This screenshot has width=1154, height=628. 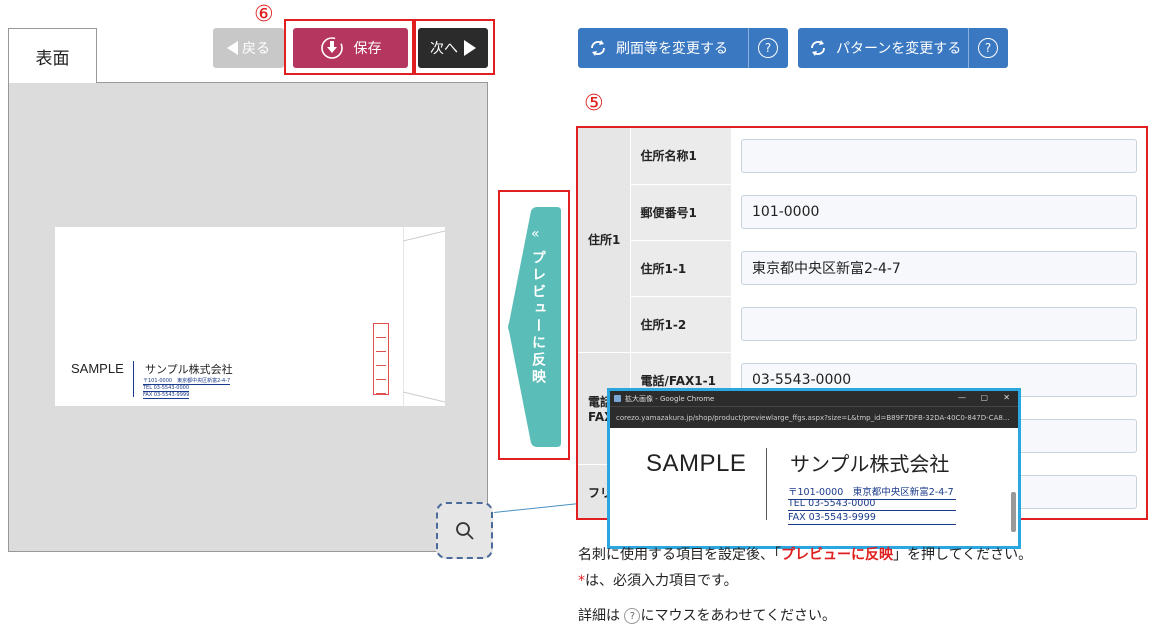 I want to click on marker-5: ⑤, so click(x=594, y=103).